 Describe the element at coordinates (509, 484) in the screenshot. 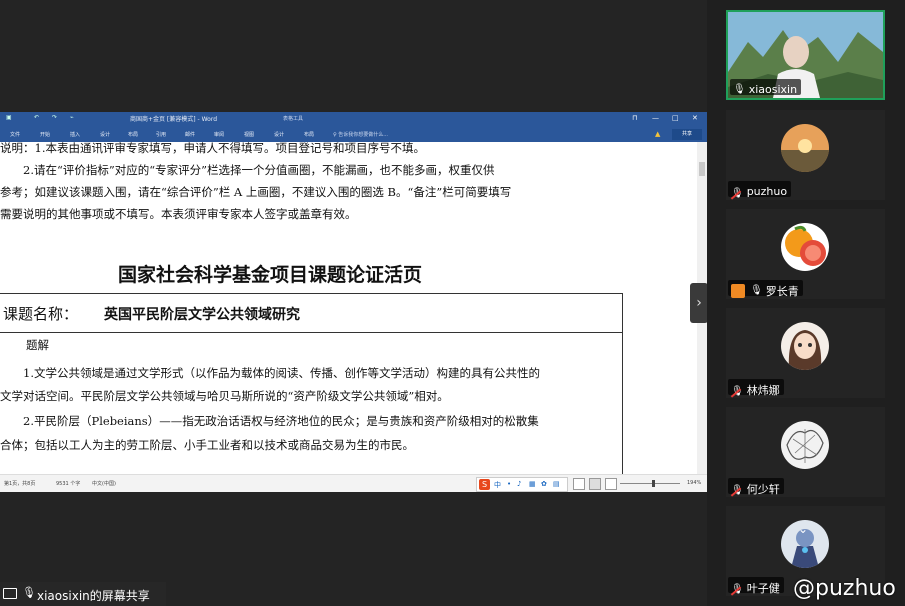

I see `punctuation-icon: •` at that location.